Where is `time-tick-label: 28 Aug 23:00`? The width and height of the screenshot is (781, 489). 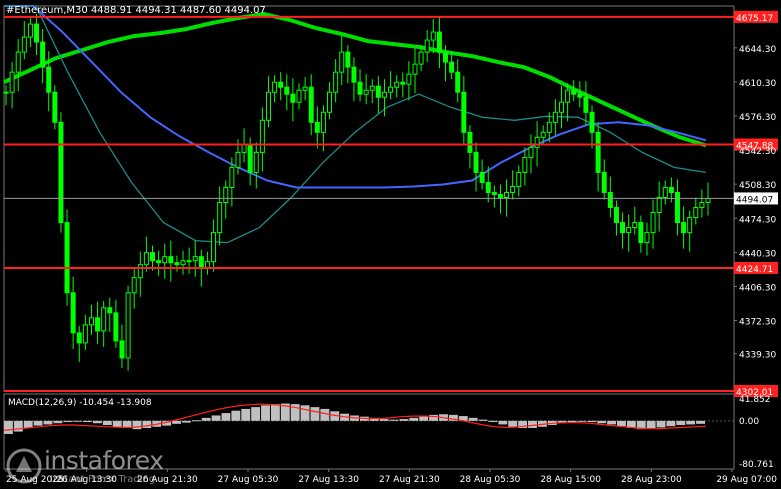 time-tick-label: 28 Aug 23:00 is located at coordinates (651, 480).